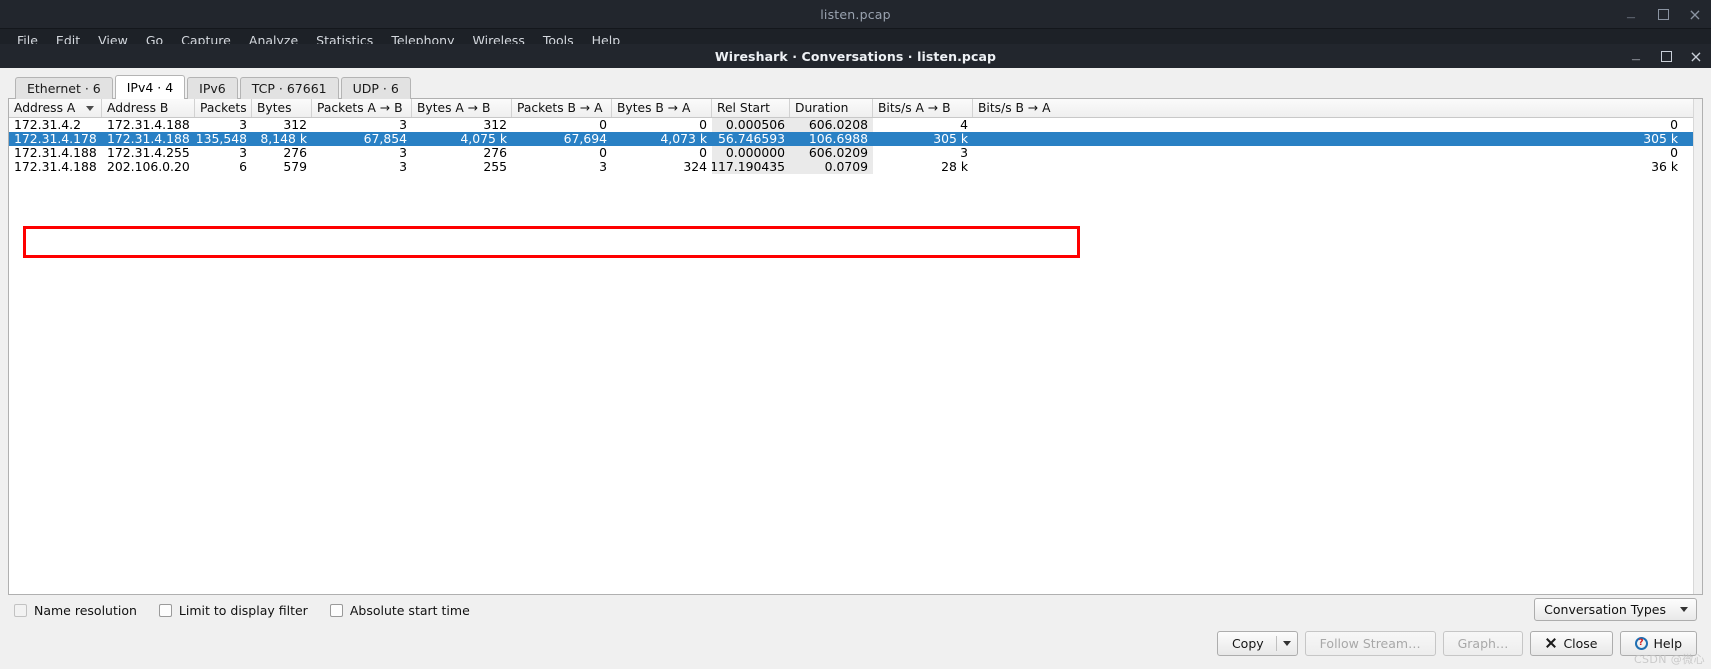 The height and width of the screenshot is (669, 1711). Describe the element at coordinates (1641, 643) in the screenshot. I see `help-circle-icon: ?` at that location.